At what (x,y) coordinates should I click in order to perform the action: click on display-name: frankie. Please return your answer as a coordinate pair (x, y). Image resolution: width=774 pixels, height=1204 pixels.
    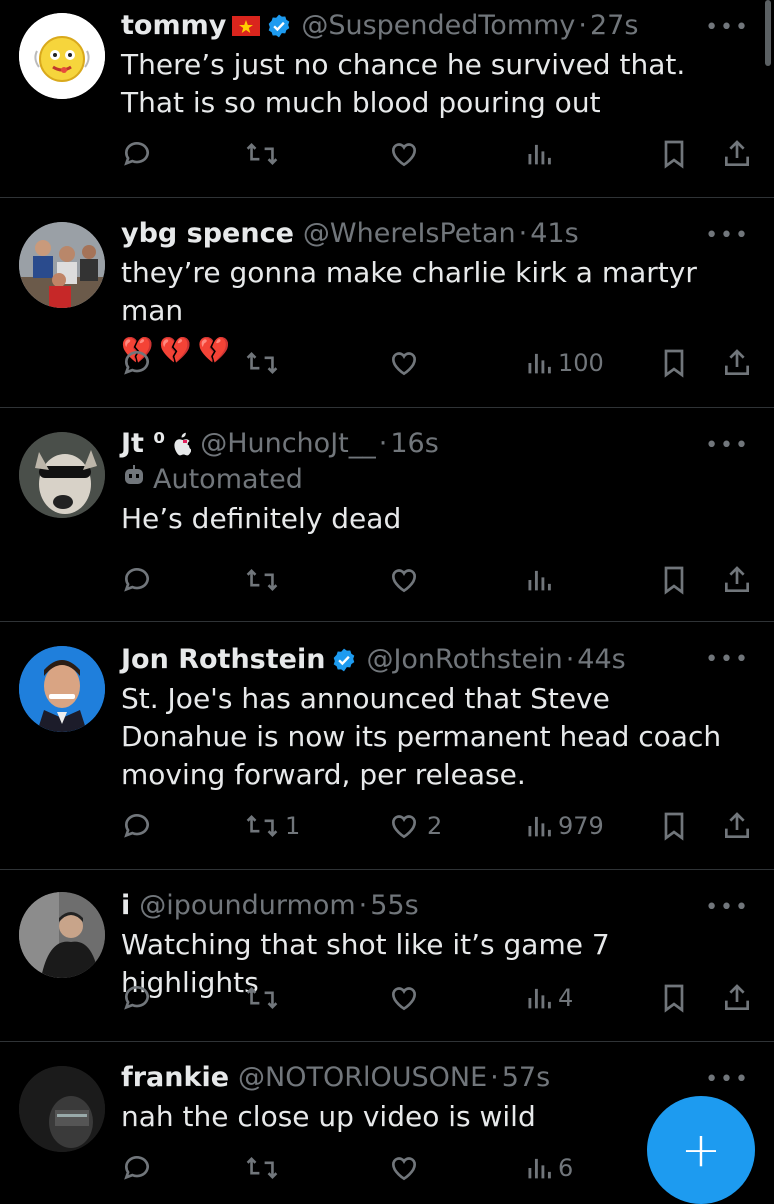
    Looking at the image, I should click on (175, 1078).